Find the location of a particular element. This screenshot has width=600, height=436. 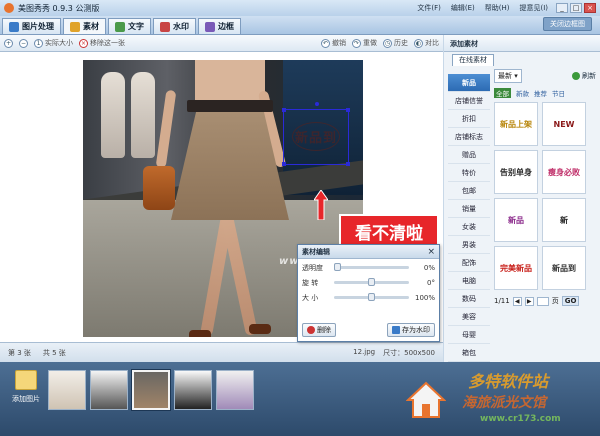

watermark-selection: 新品到 is located at coordinates (316, 134).